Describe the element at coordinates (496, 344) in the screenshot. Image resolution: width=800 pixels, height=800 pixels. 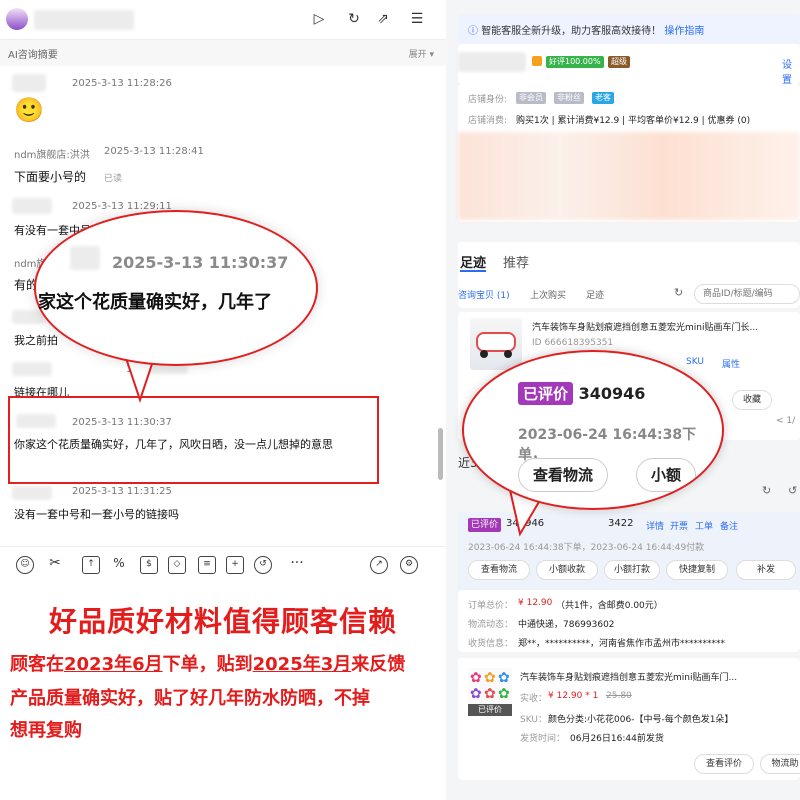
I see `product-image` at that location.